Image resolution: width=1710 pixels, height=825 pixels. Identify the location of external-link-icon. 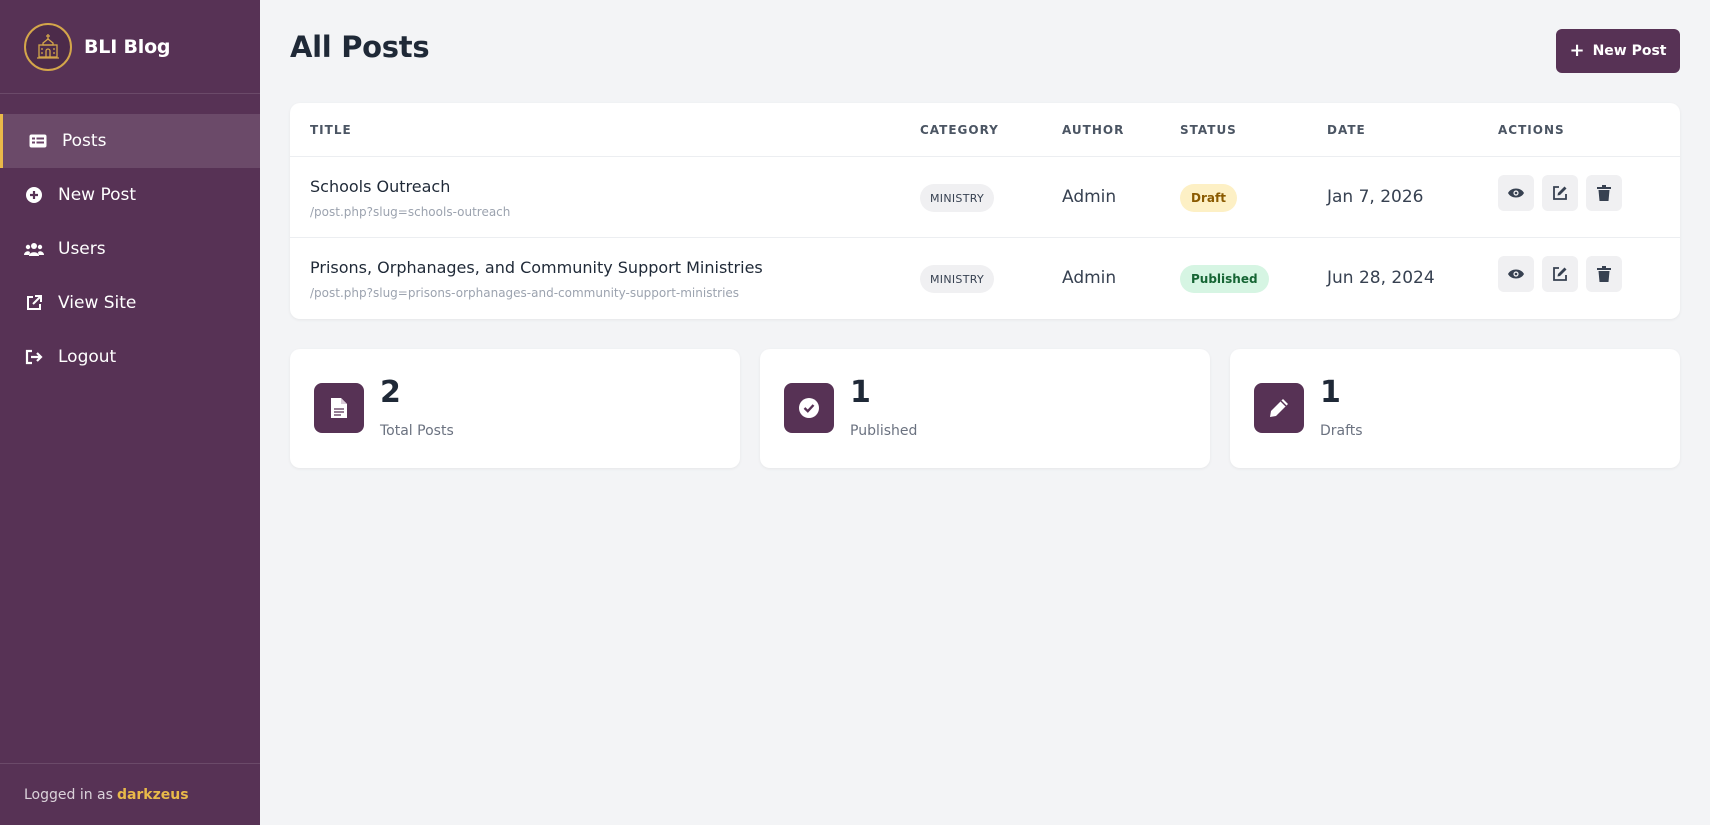
(34, 303).